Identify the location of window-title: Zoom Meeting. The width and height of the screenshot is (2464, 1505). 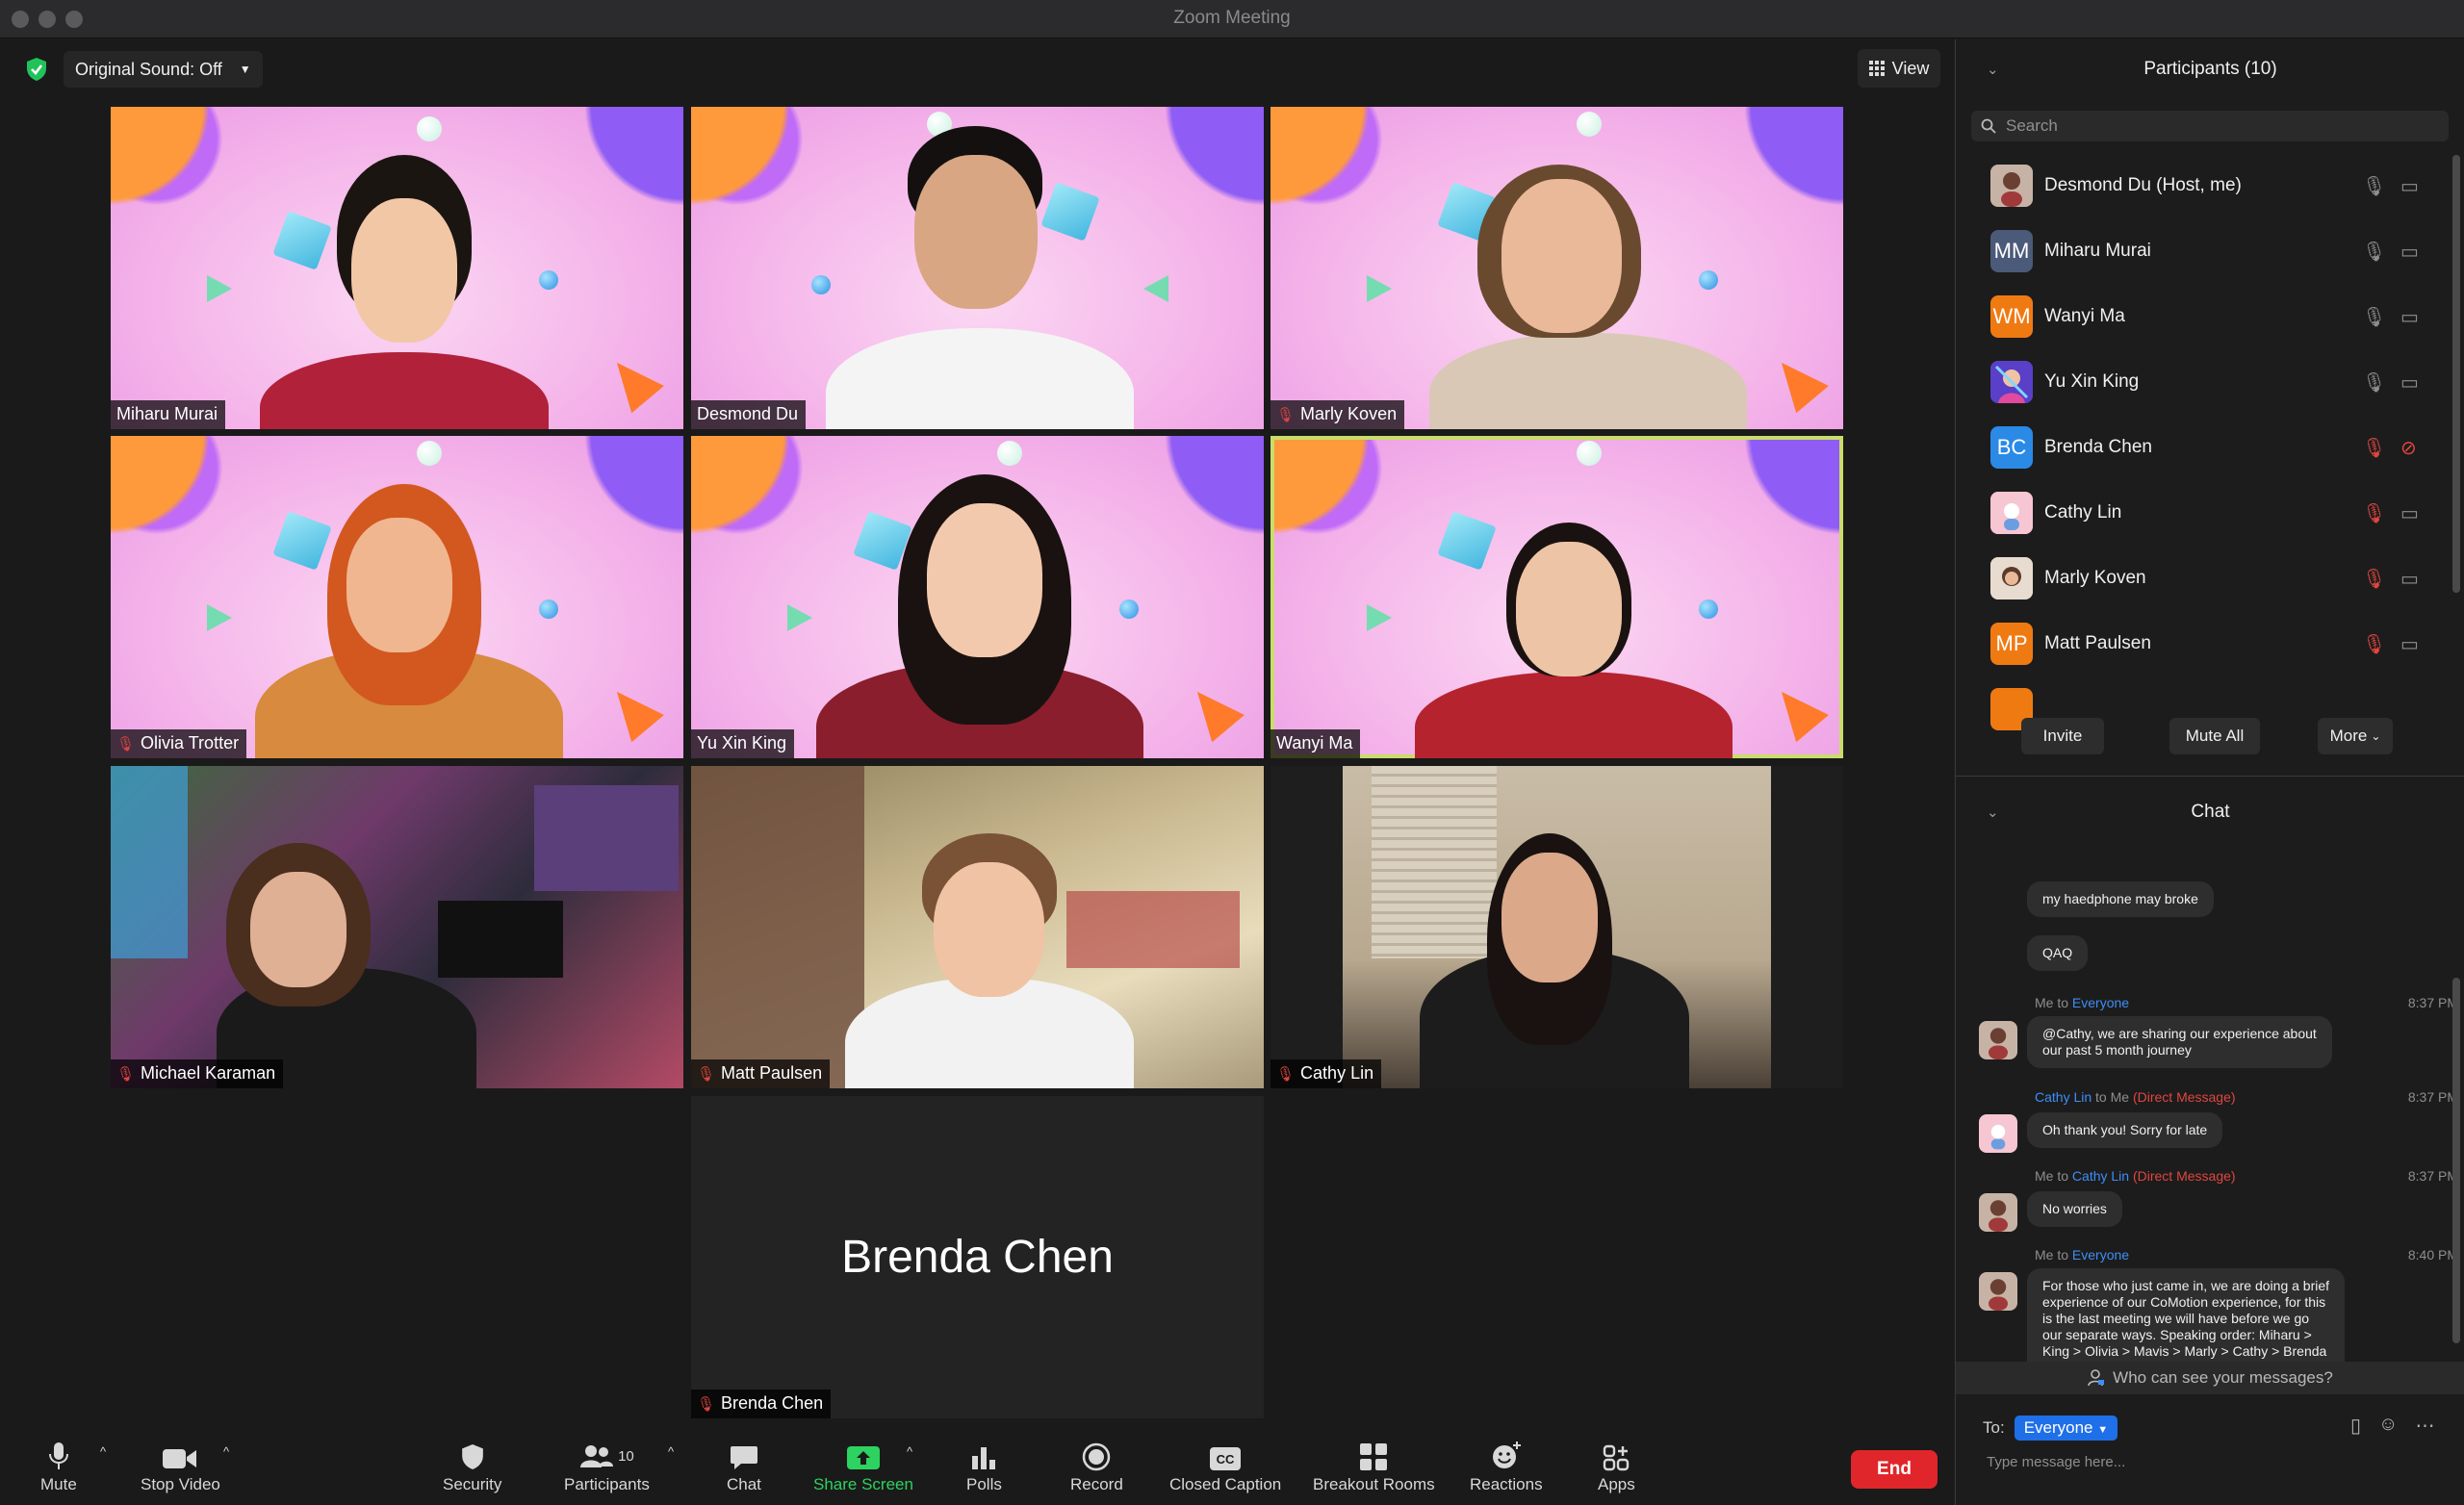
(1232, 18).